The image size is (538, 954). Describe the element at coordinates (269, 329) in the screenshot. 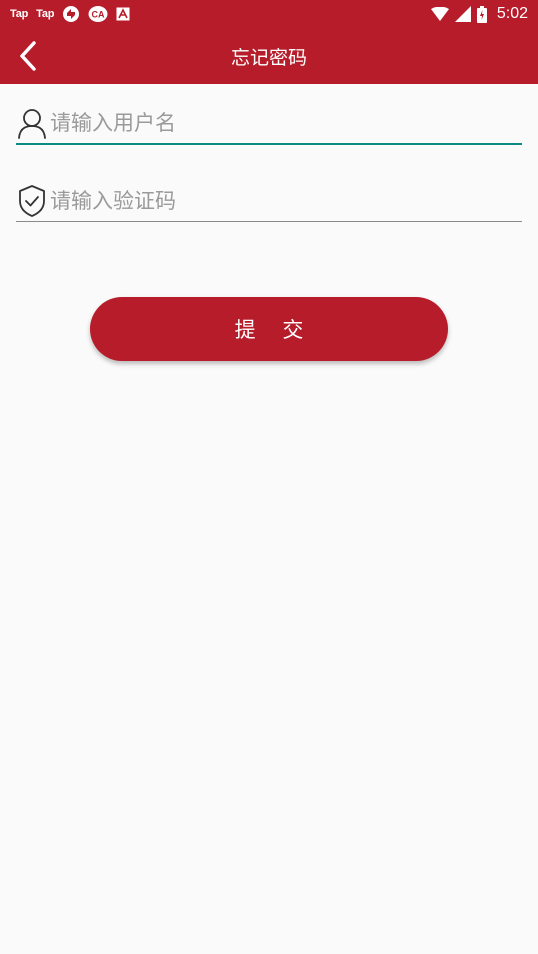

I see `submit-button: 提 交` at that location.